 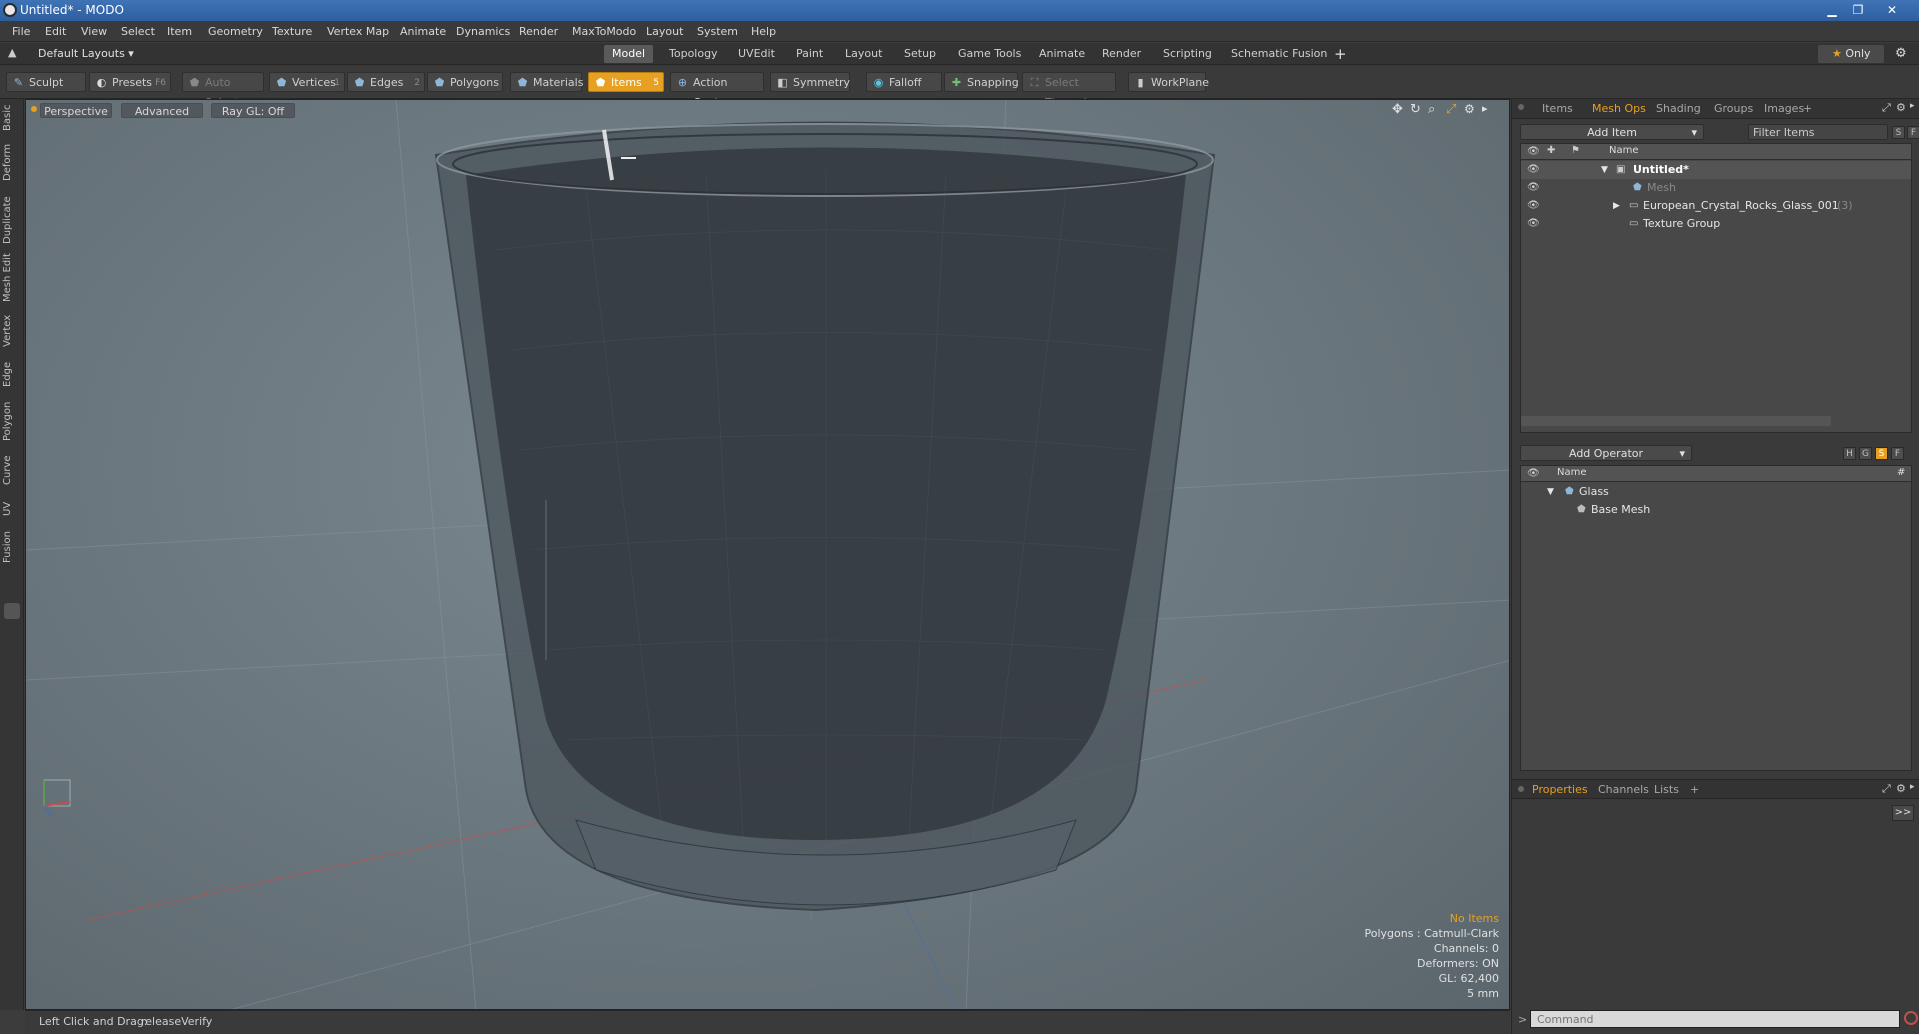 I want to click on edges-button: ⬟ Edges 2, so click(x=386, y=82).